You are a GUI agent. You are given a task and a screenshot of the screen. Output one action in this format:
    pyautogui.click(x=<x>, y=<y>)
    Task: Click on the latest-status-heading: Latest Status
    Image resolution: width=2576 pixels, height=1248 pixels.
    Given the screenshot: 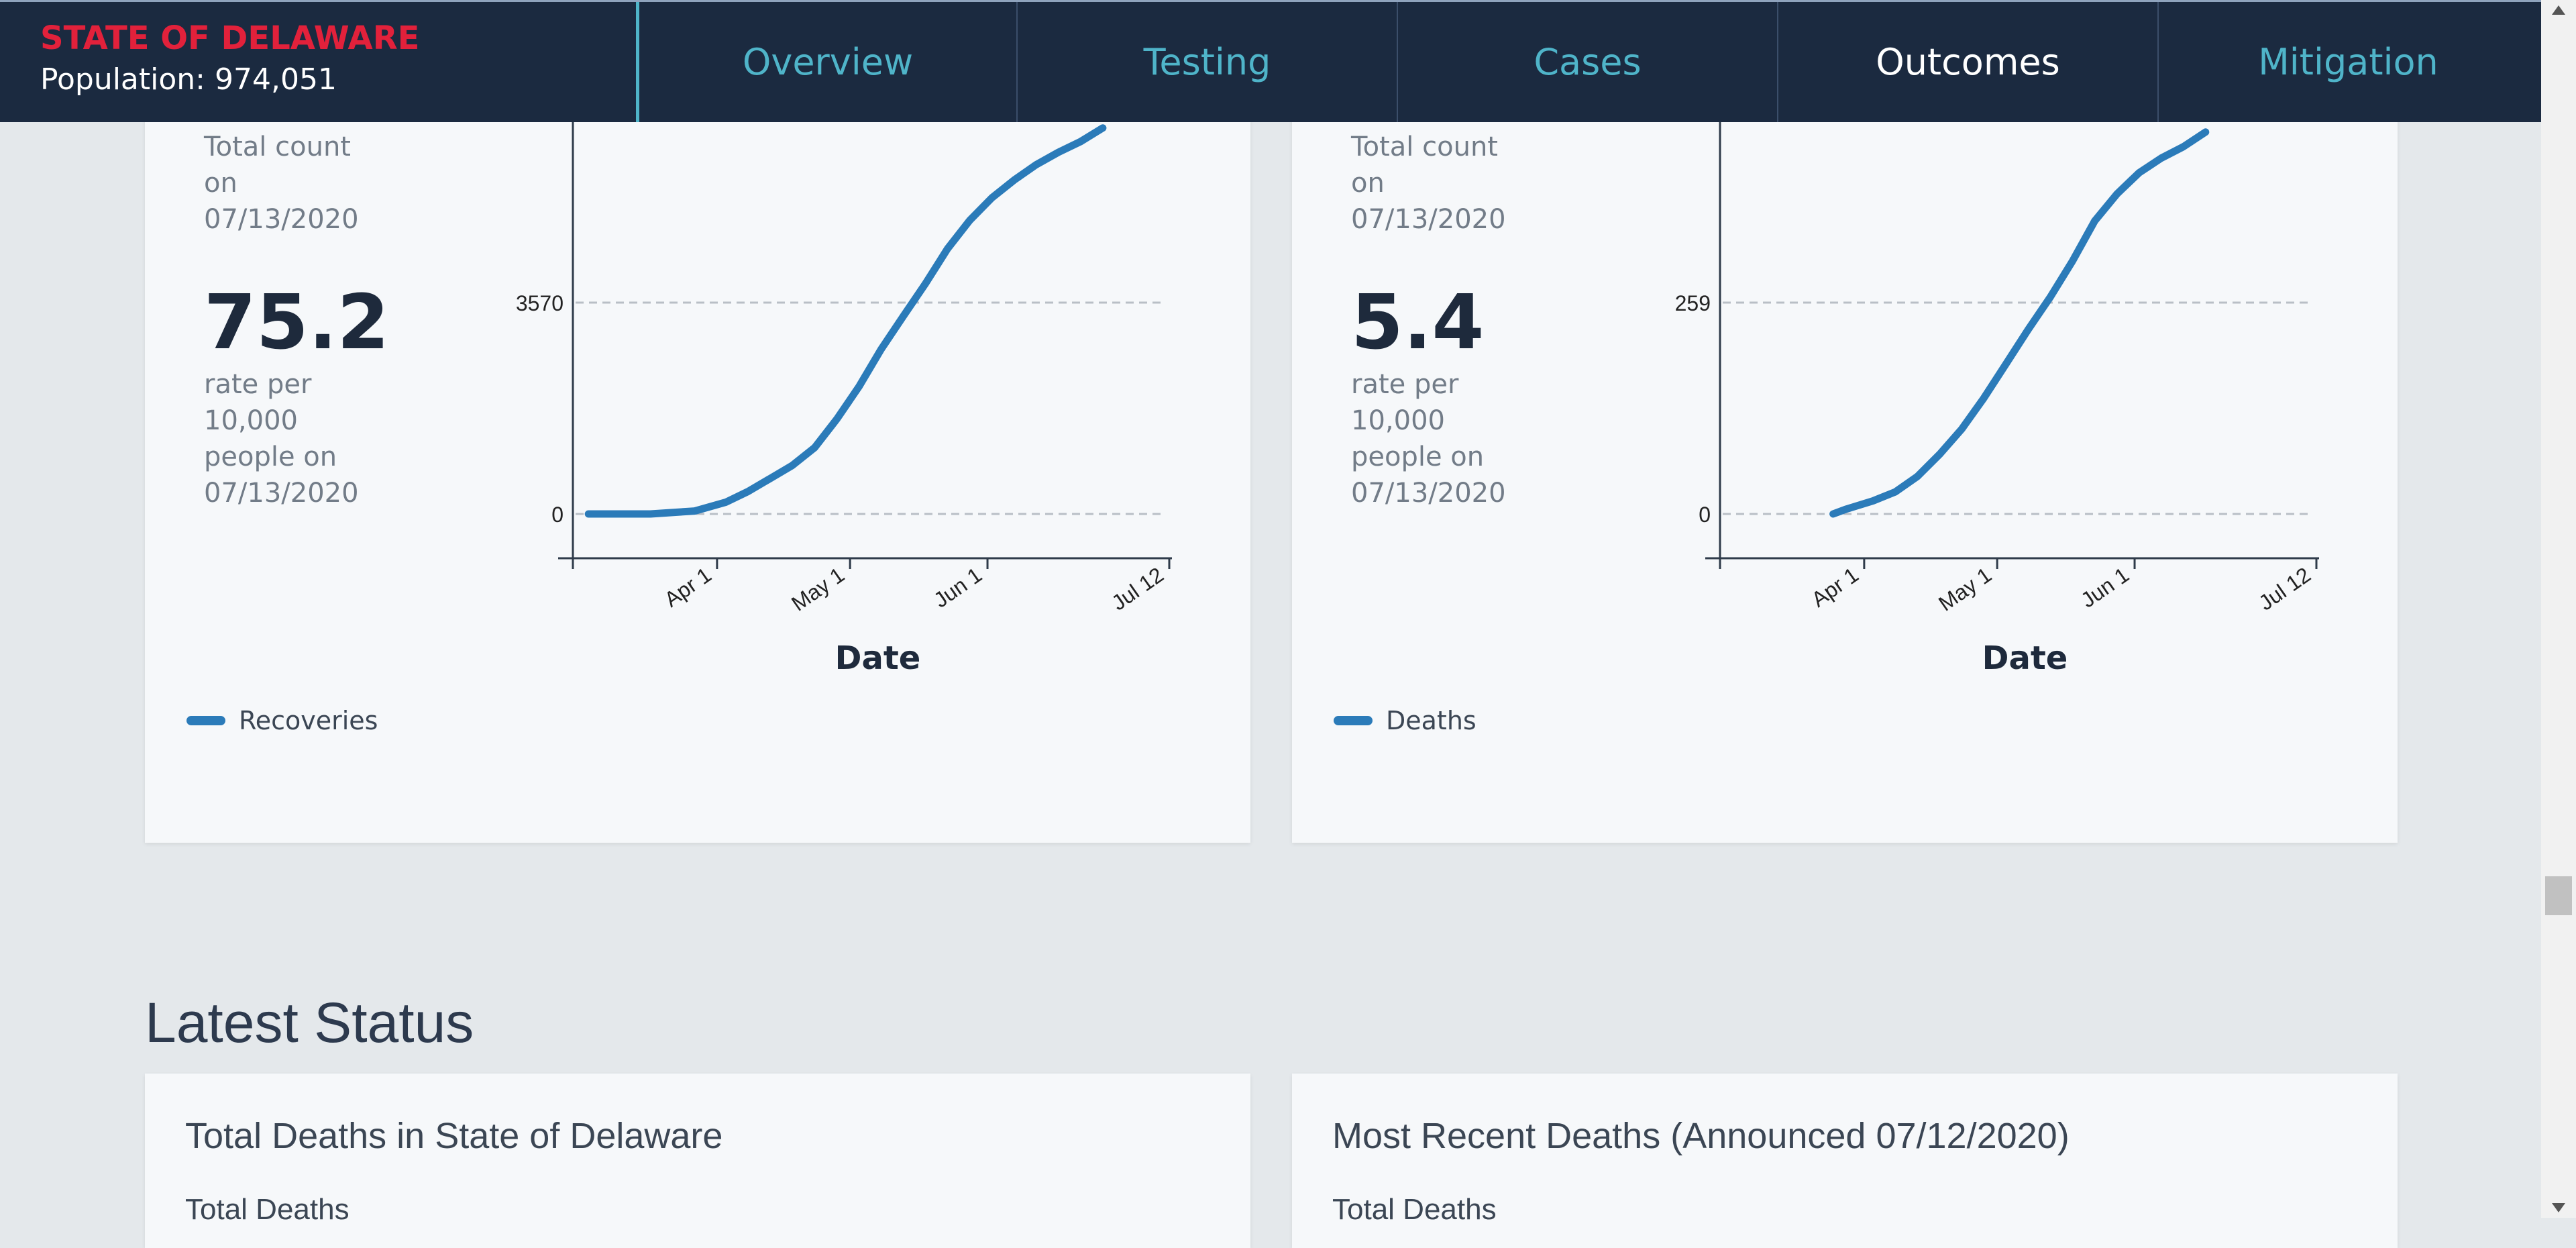 What is the action you would take?
    pyautogui.click(x=309, y=1023)
    